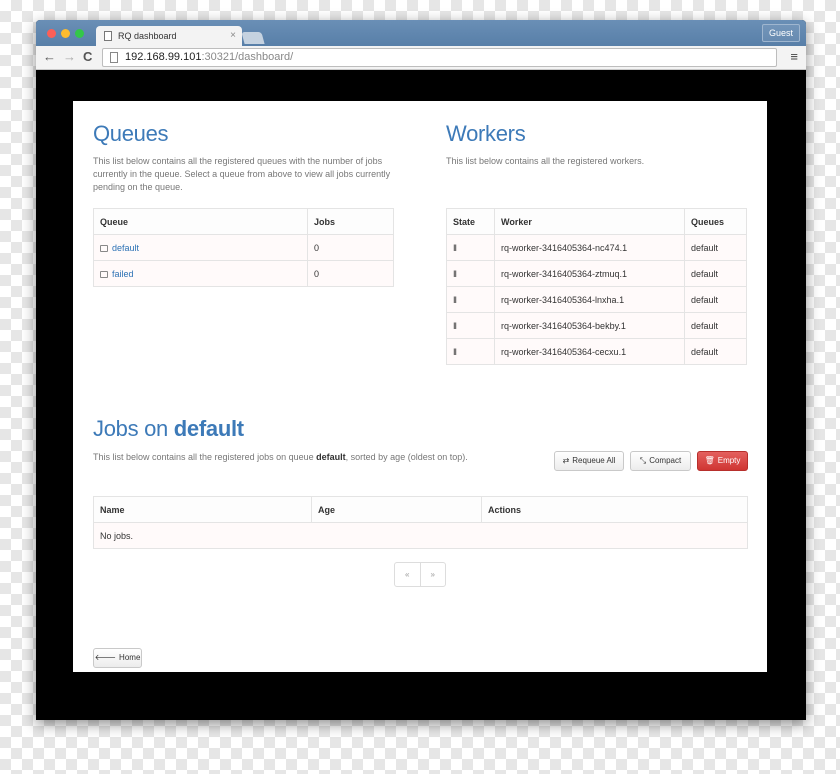 The image size is (840, 774). I want to click on table-row: failed 0, so click(243, 273).